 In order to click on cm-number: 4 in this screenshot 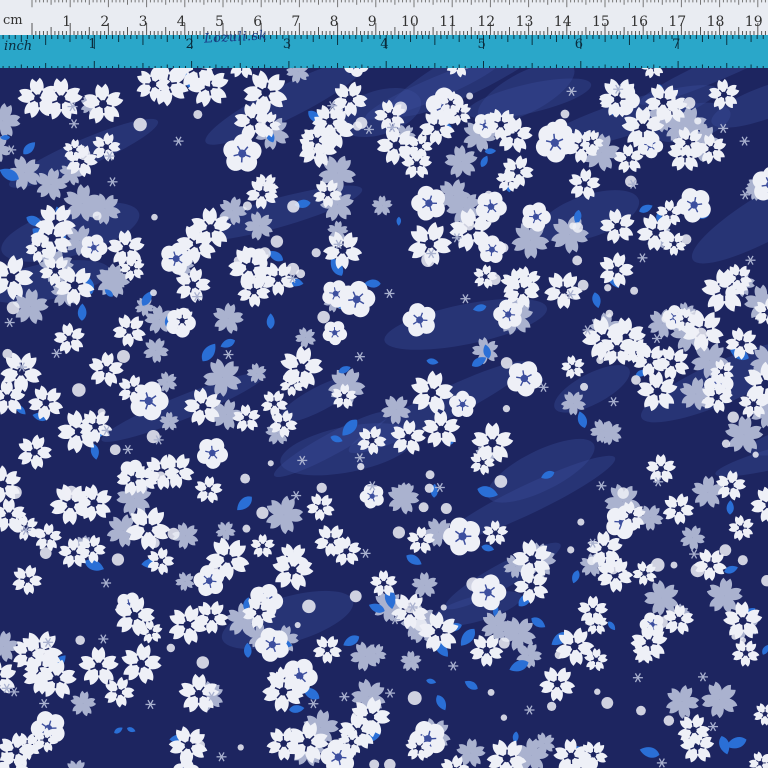, I will do `click(181, 22)`.